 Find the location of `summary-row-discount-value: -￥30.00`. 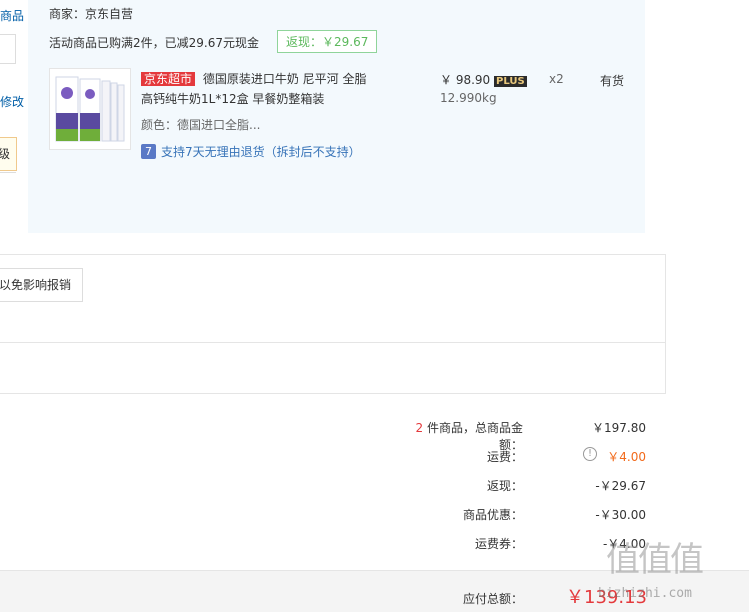

summary-row-discount-value: -￥30.00 is located at coordinates (620, 515).